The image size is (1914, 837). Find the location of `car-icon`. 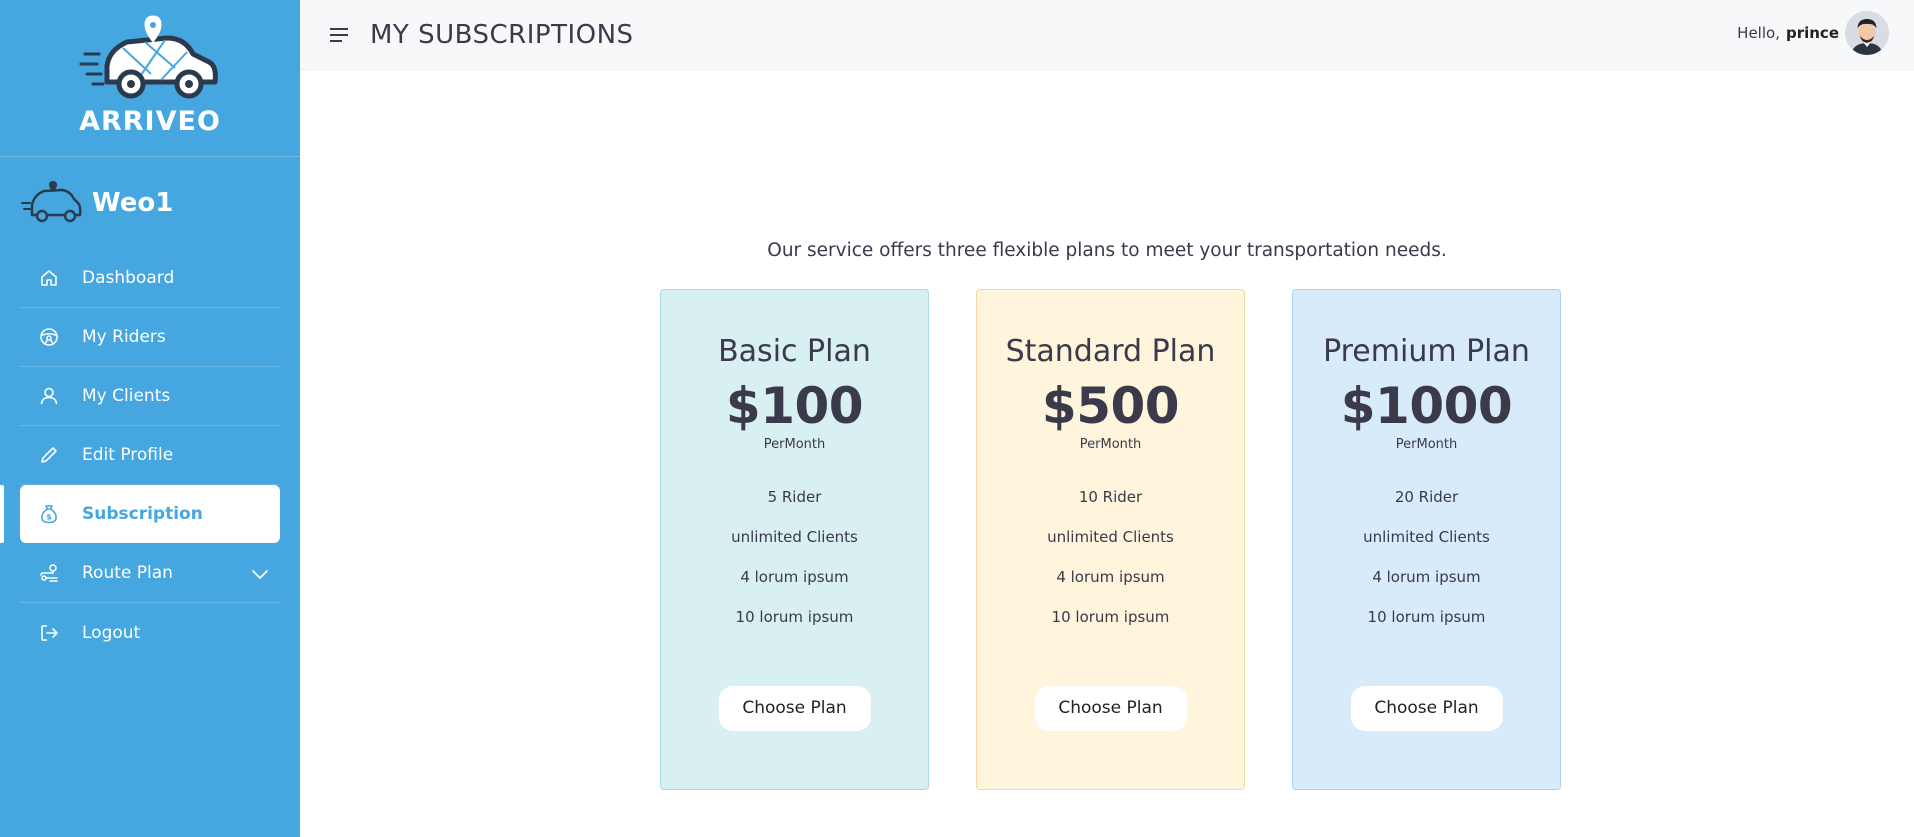

car-icon is located at coordinates (51, 202).